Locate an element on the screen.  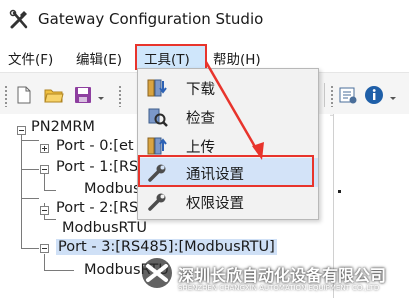
tools-menu-permission-settings: 权限设置 is located at coordinates (228, 201).